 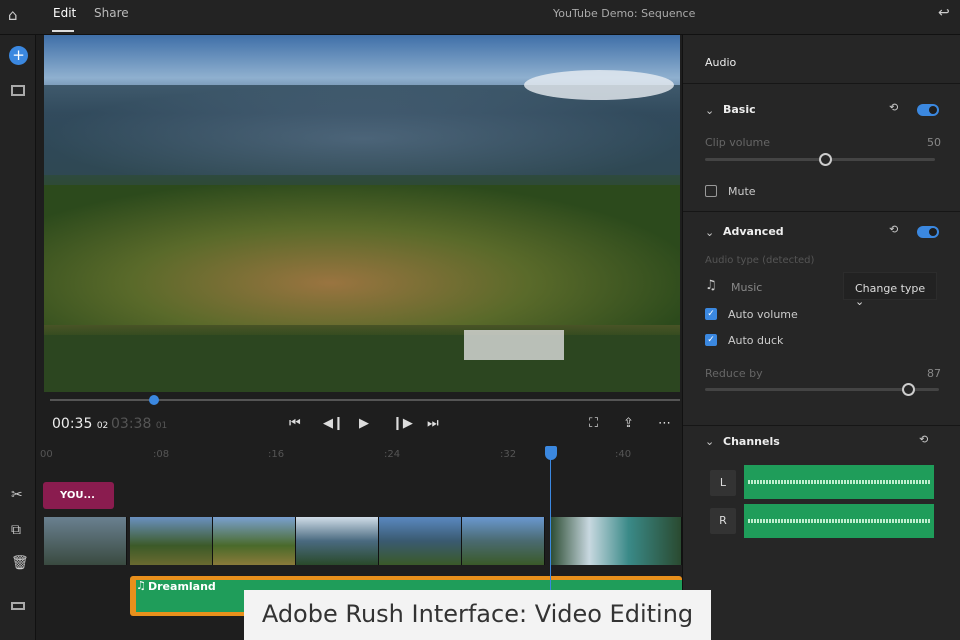 I want to click on tick-label: 00, so click(x=46, y=454).